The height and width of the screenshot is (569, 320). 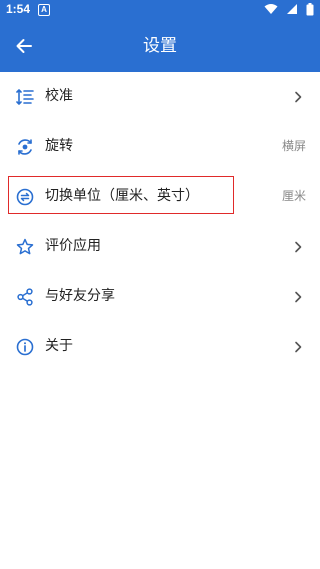 I want to click on app-bar: 设置, so click(x=160, y=46).